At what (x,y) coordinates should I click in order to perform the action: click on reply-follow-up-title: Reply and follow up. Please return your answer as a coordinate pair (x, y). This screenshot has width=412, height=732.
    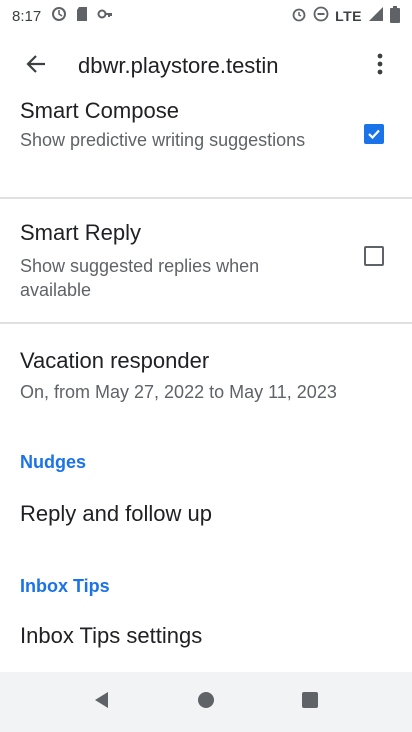
    Looking at the image, I should click on (116, 513).